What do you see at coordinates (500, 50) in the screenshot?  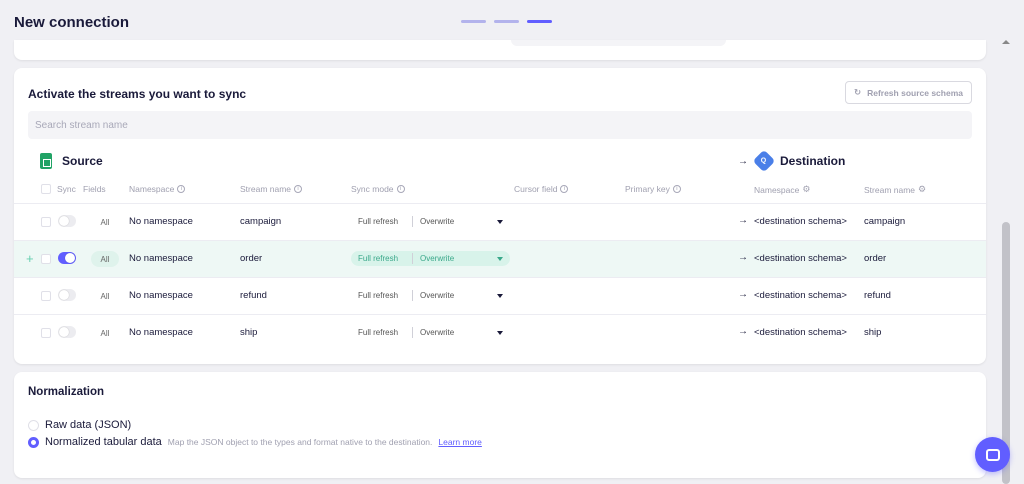 I see `previous-section-card` at bounding box center [500, 50].